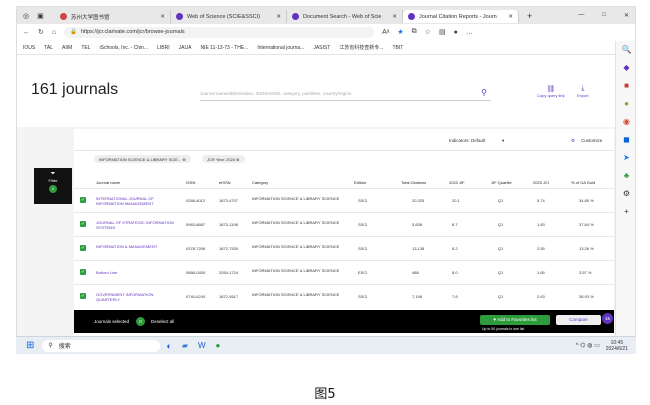 This screenshot has height=405, width=650. Describe the element at coordinates (541, 182) in the screenshot. I see `col-jci: 2023 JCI` at that location.